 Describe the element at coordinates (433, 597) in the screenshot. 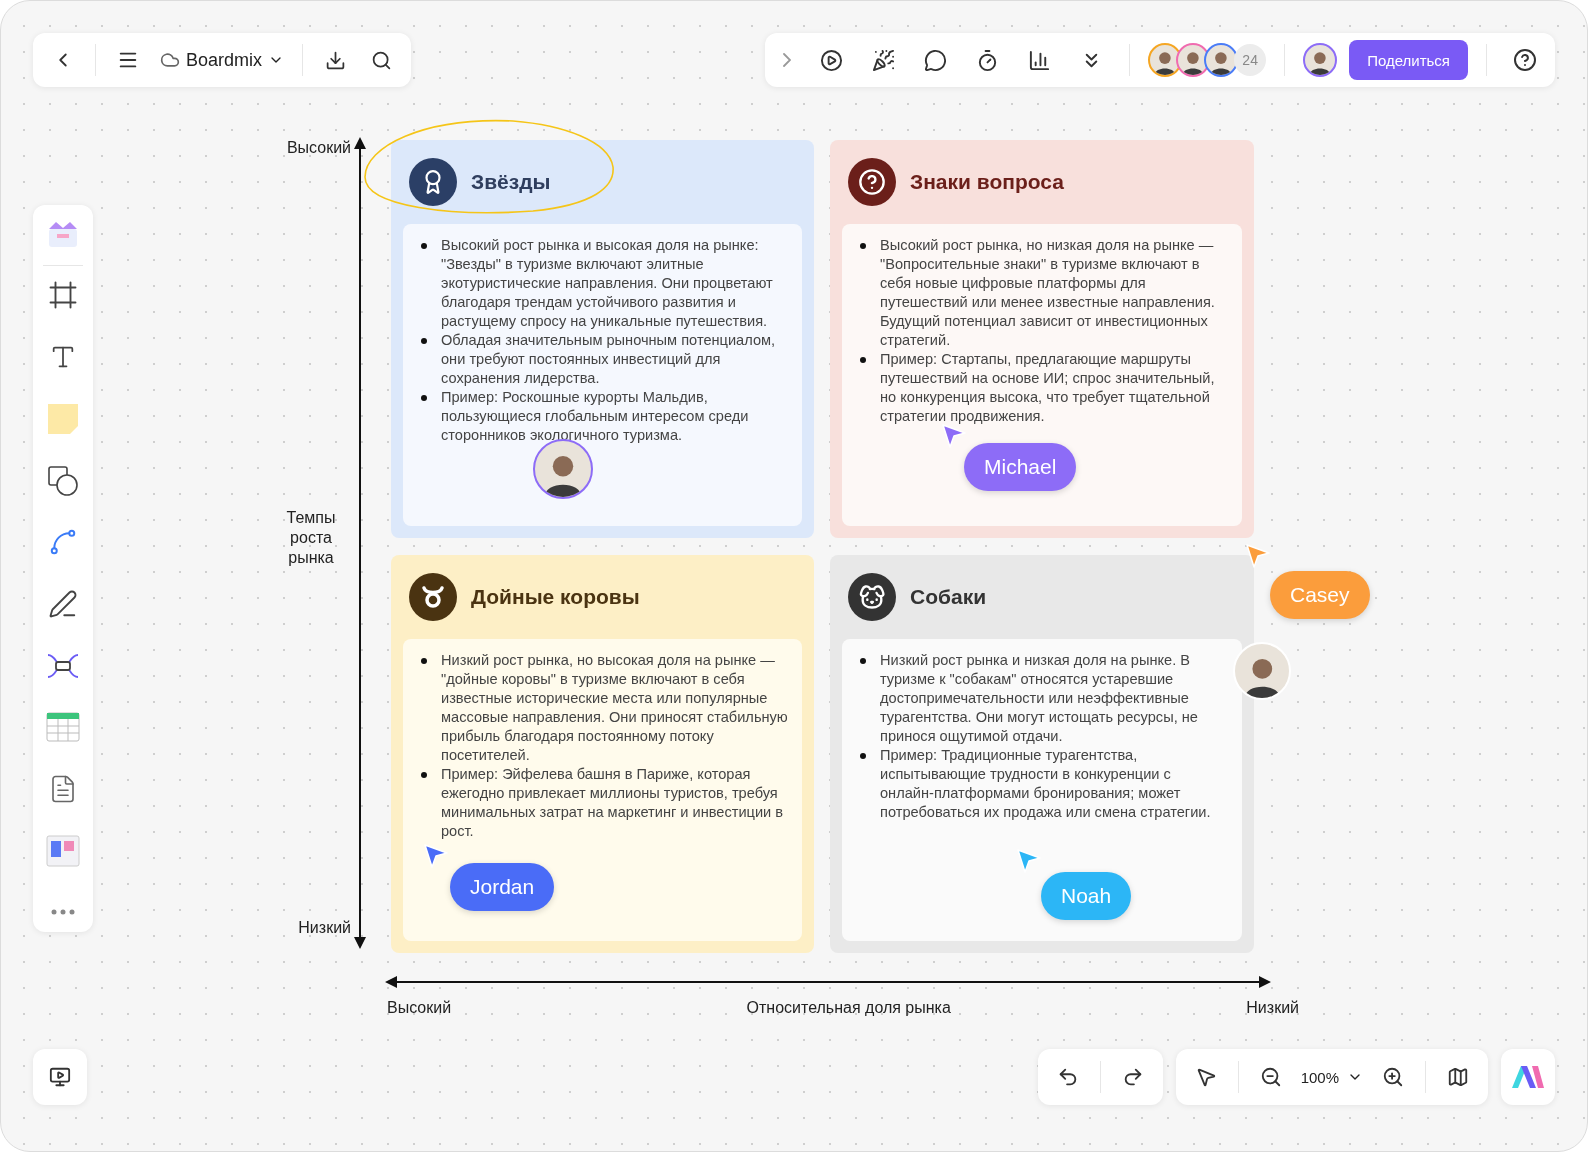

I see `taurus-icon` at that location.